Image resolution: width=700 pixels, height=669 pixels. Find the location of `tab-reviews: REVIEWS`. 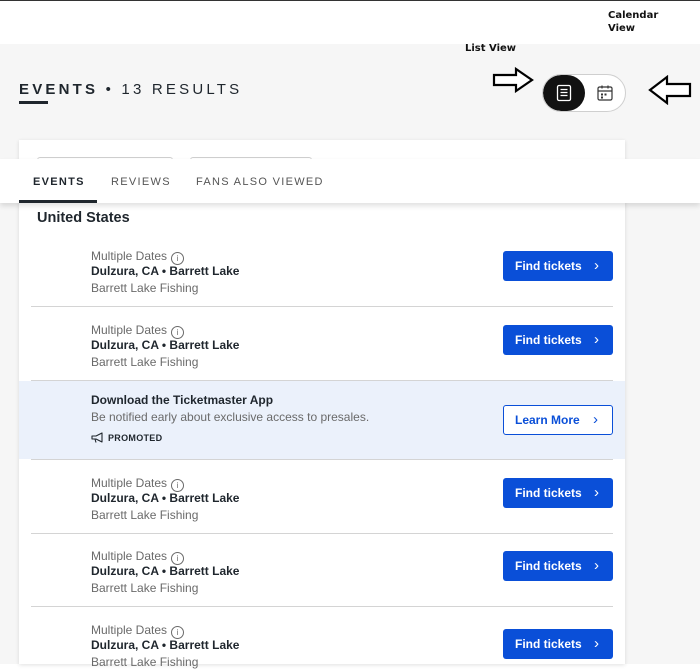

tab-reviews: REVIEWS is located at coordinates (141, 182).